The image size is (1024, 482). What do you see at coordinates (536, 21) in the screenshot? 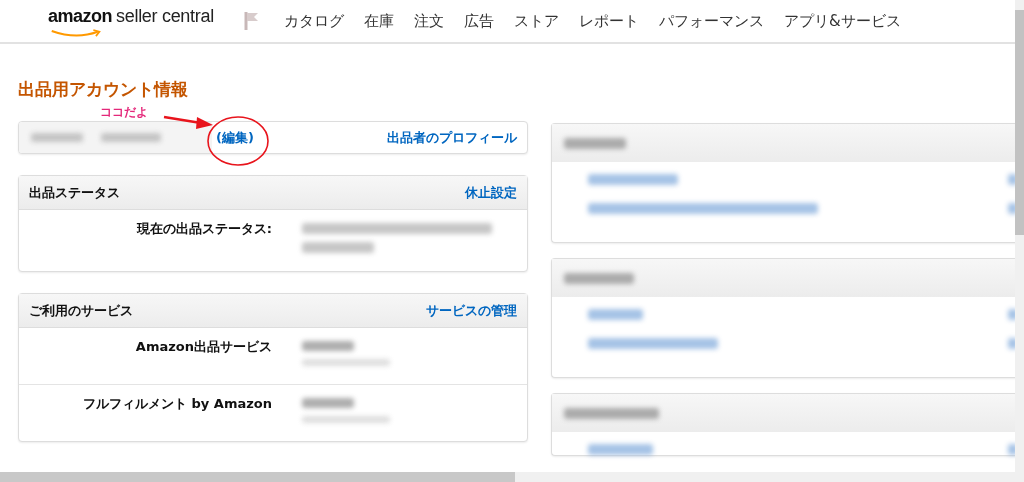
I see `nav-link: ストア` at bounding box center [536, 21].